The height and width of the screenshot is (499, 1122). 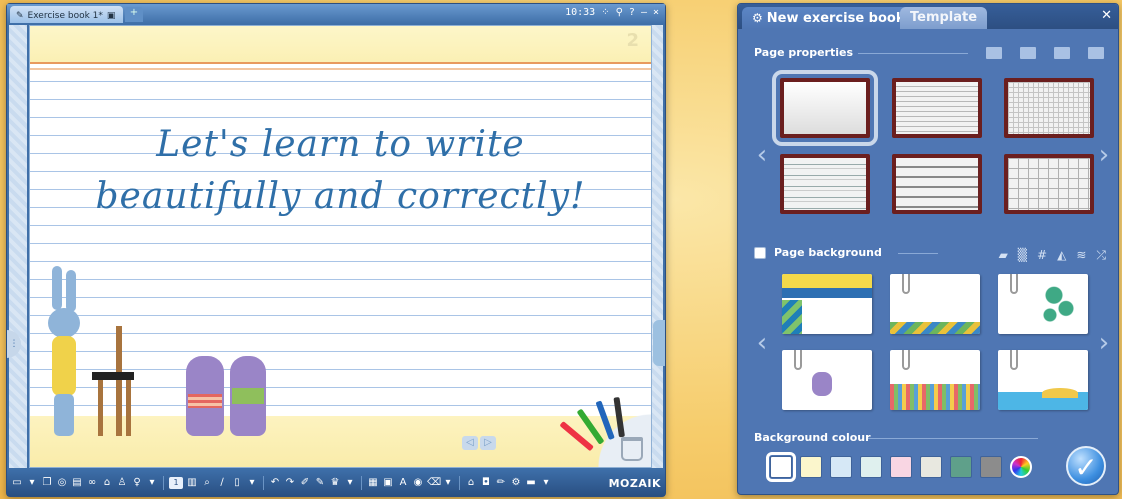 What do you see at coordinates (812, 437) in the screenshot?
I see `section-label: Background colour` at bounding box center [812, 437].